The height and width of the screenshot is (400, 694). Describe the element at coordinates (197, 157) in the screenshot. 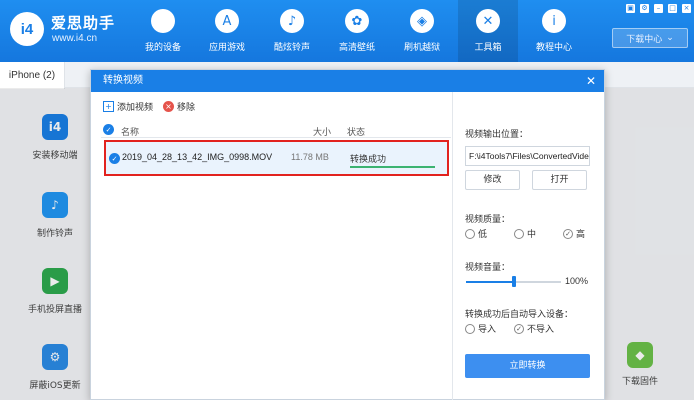

I see `file-name: 2019_04_28_13_42_IMG_0998.MOV` at that location.